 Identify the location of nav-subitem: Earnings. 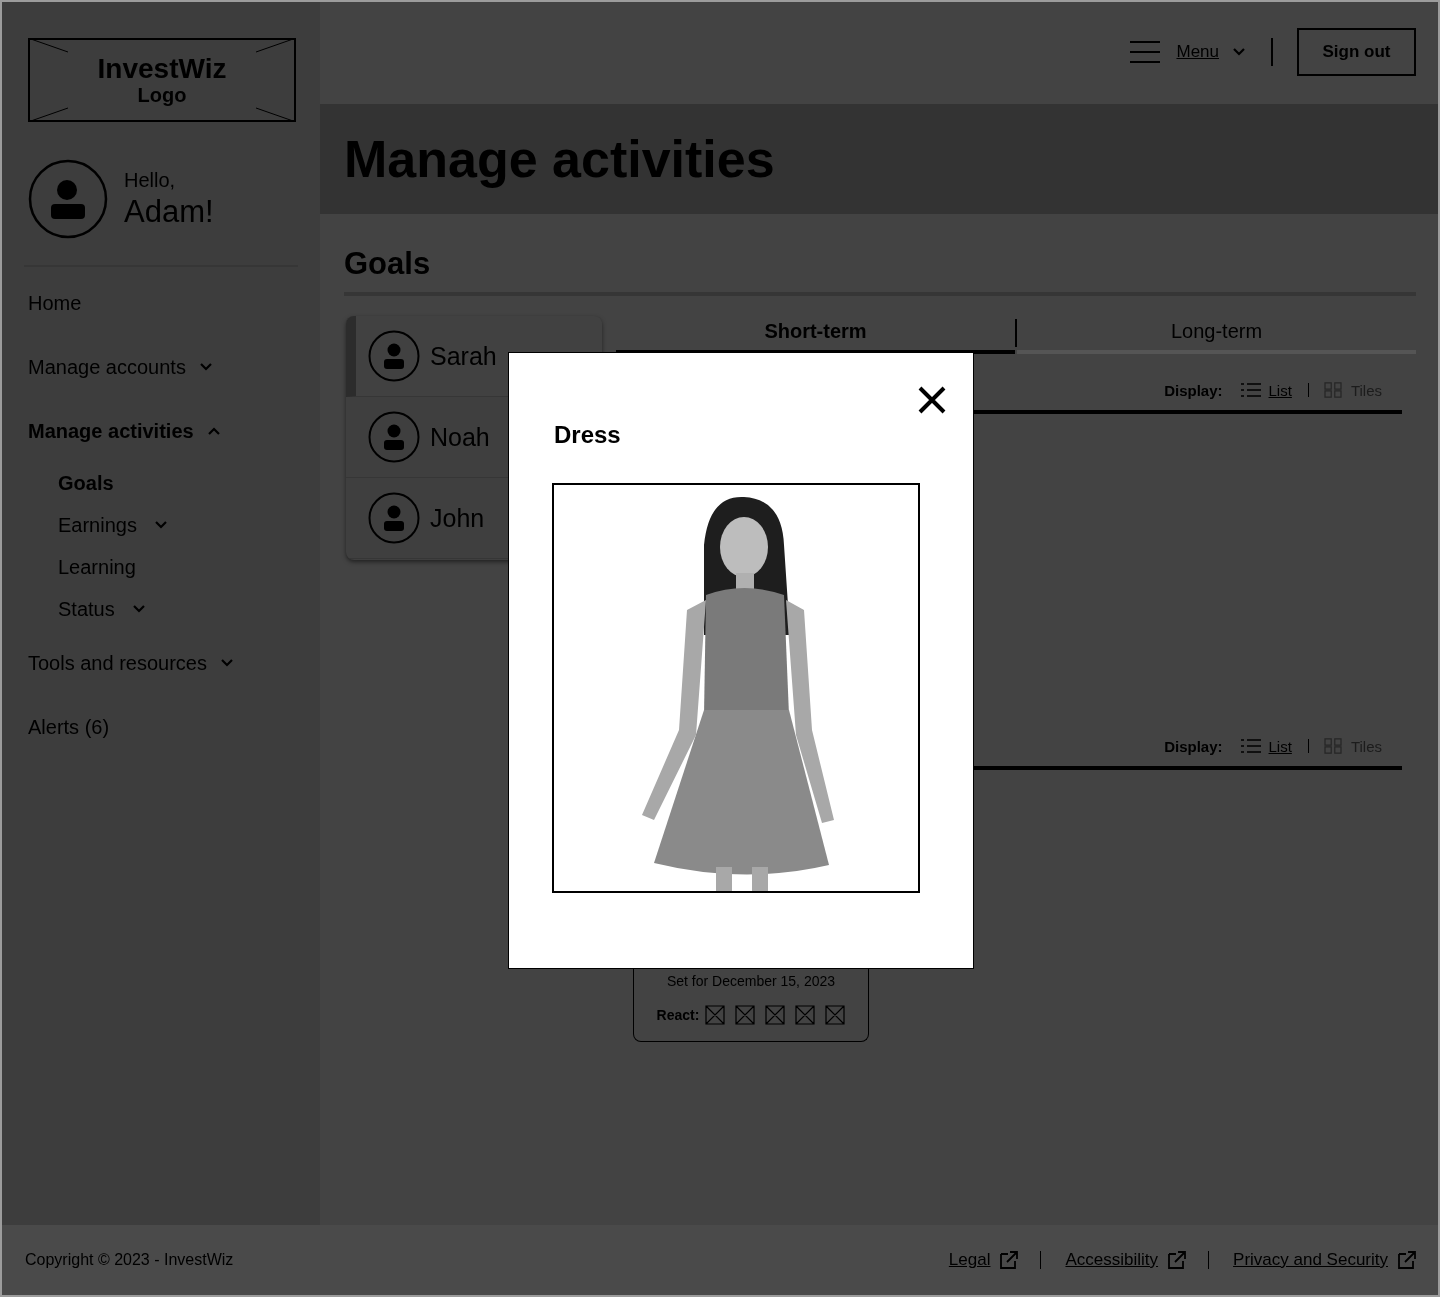
(112, 525).